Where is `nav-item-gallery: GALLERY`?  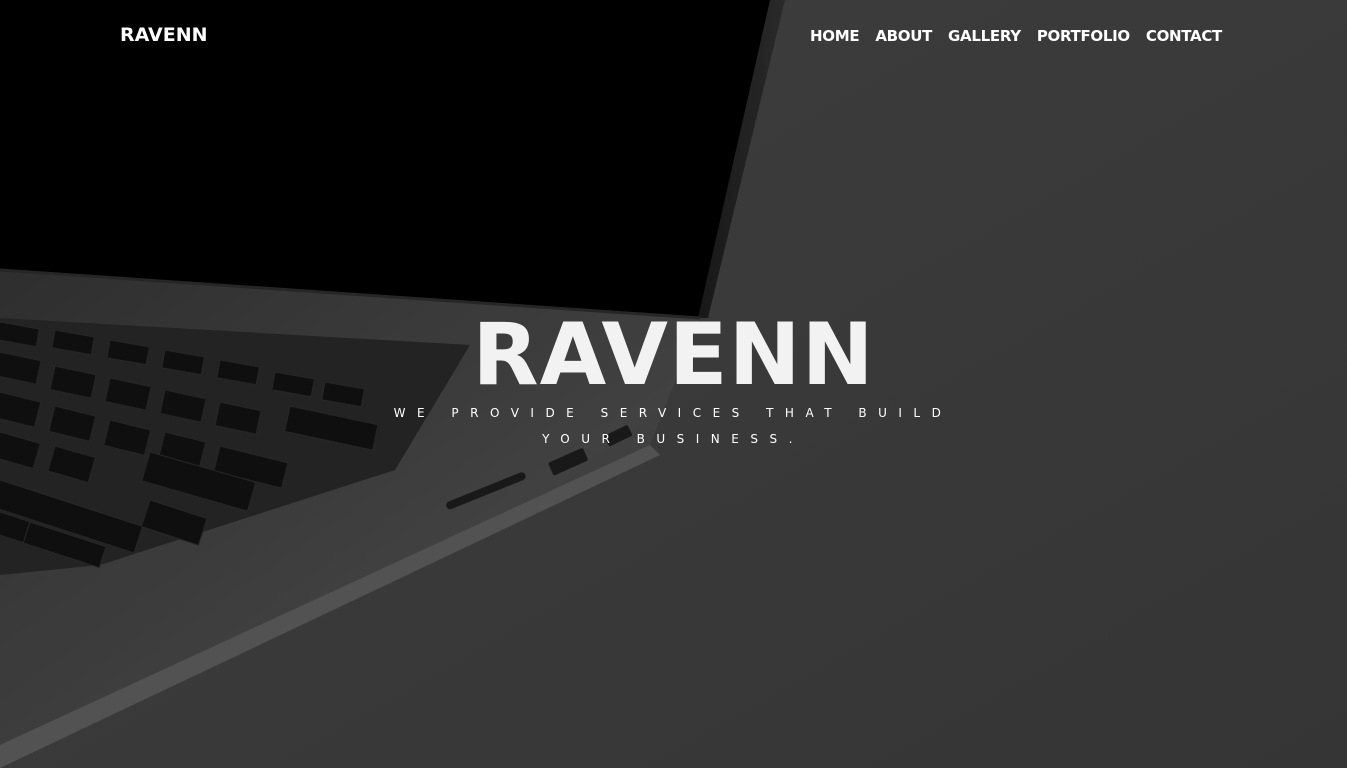 nav-item-gallery: GALLERY is located at coordinates (984, 35).